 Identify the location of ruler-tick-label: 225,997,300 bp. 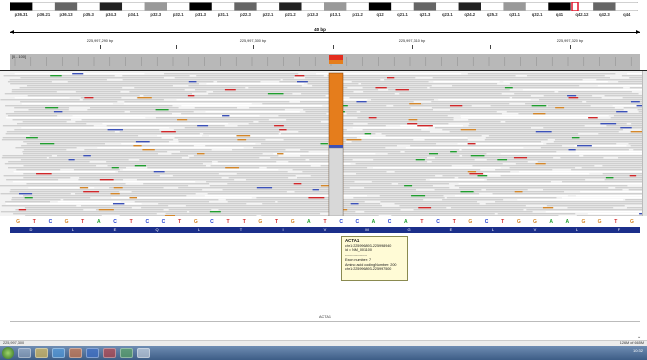
(253, 41).